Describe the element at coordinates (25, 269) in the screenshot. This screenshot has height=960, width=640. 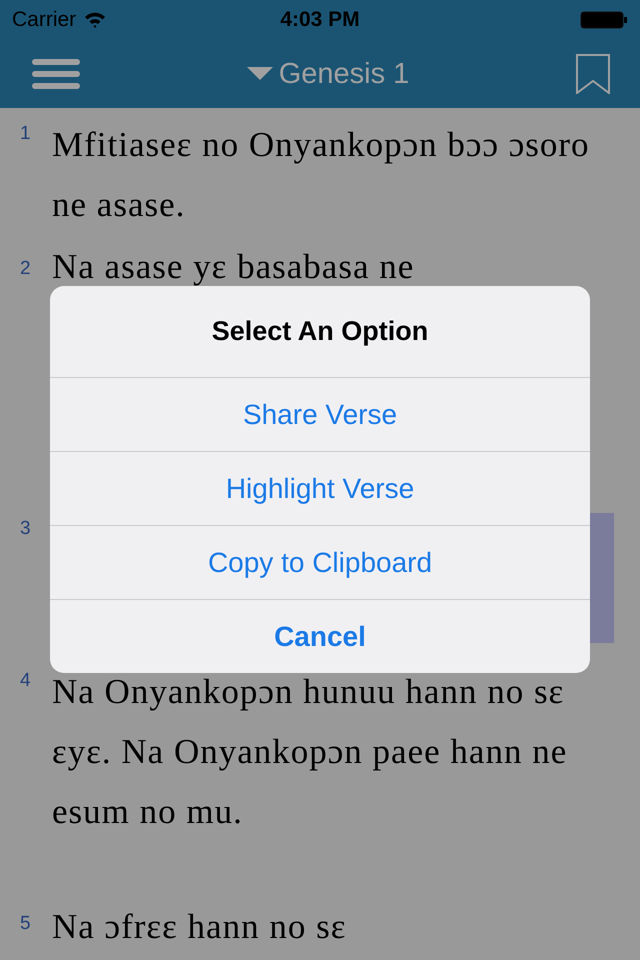
I see `verse-number: 2` at that location.